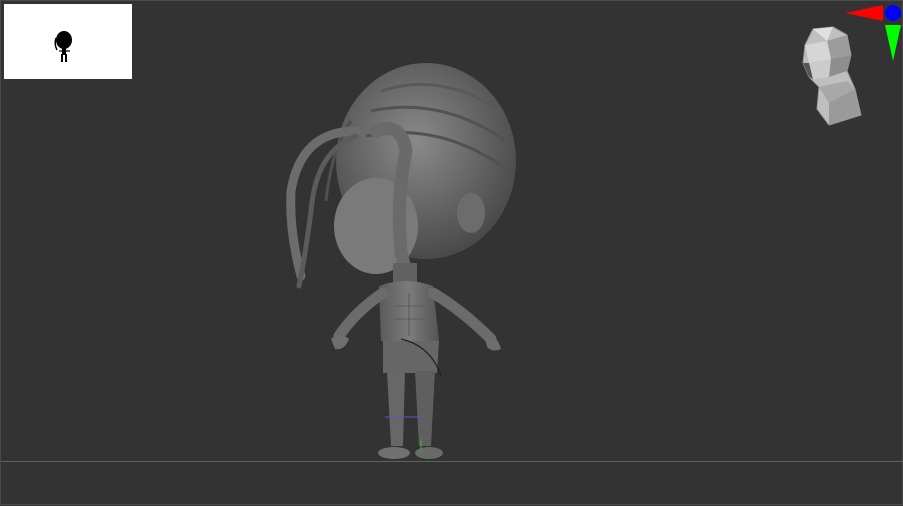 Image resolution: width=903 pixels, height=506 pixels. What do you see at coordinates (893, 43) in the screenshot?
I see `y-axis-arrow` at bounding box center [893, 43].